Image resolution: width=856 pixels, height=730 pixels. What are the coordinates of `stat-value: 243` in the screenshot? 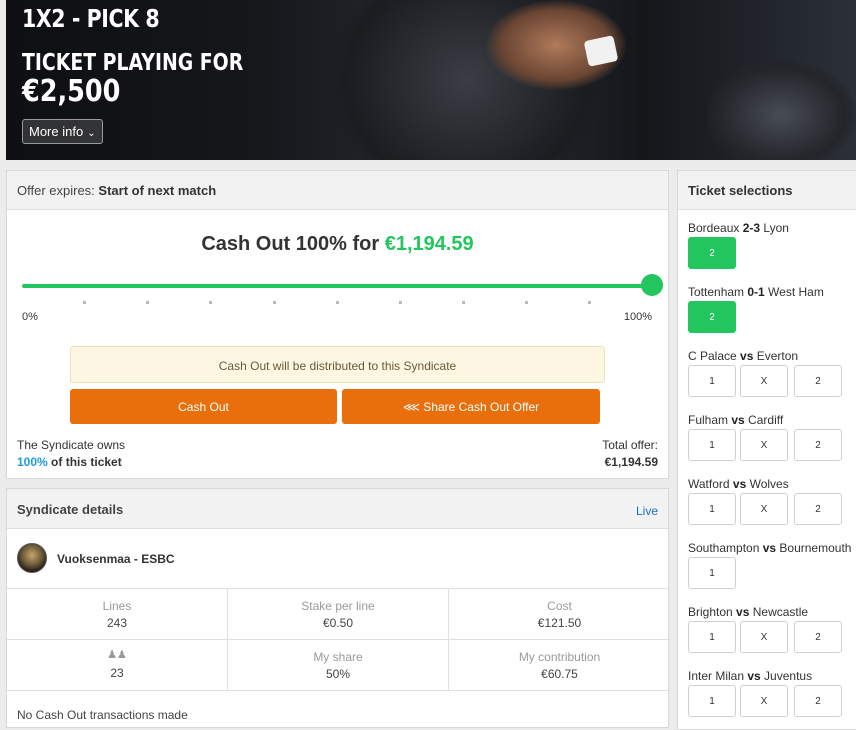 It's located at (117, 623).